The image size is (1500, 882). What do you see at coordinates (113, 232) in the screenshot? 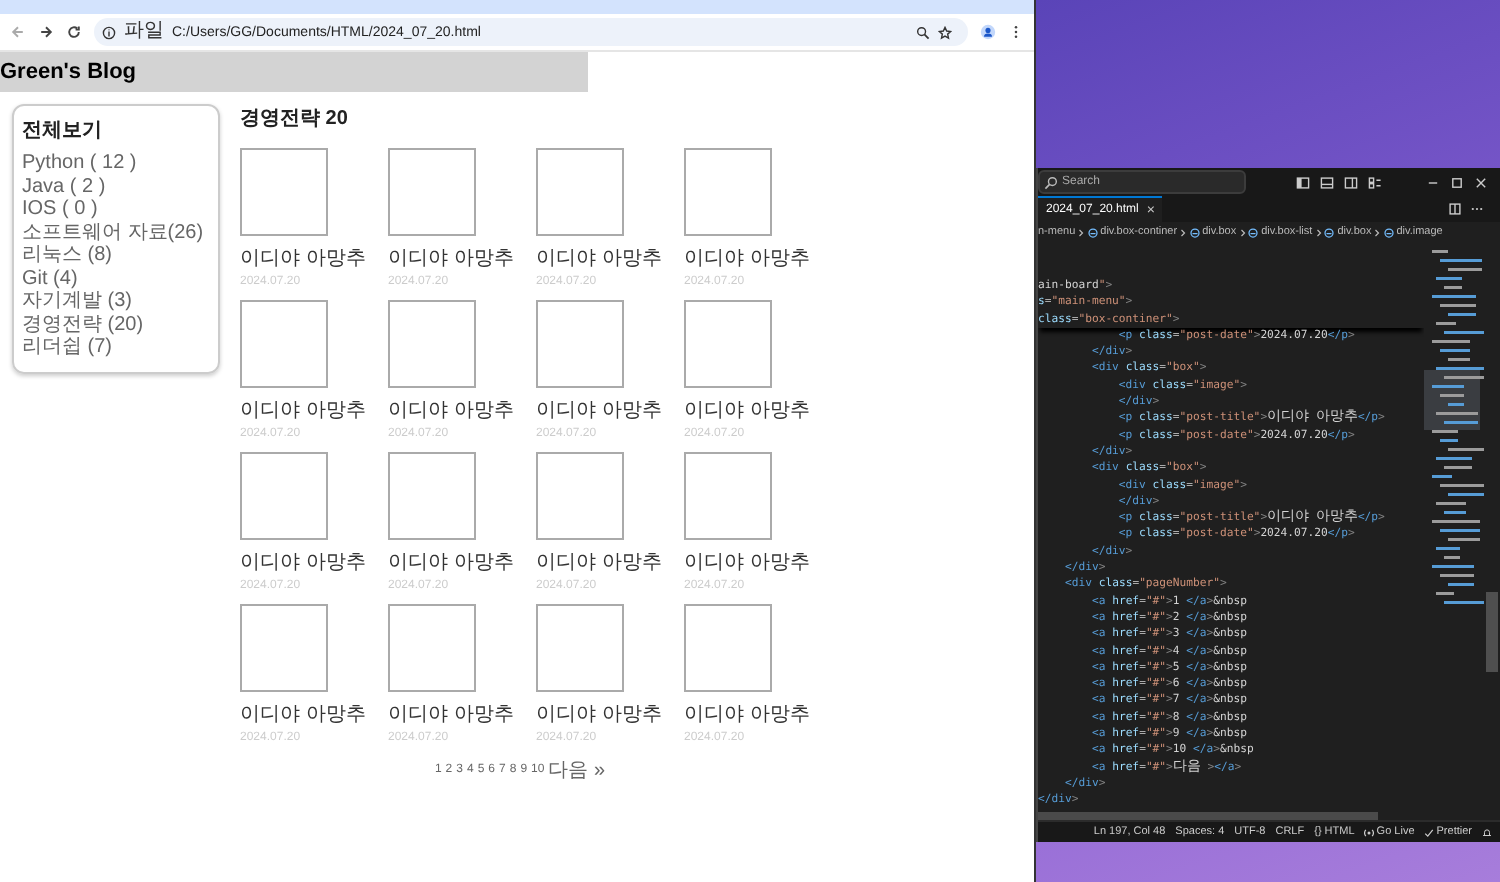
I see `category-link: 소프트웨어 자료(26)` at bounding box center [113, 232].